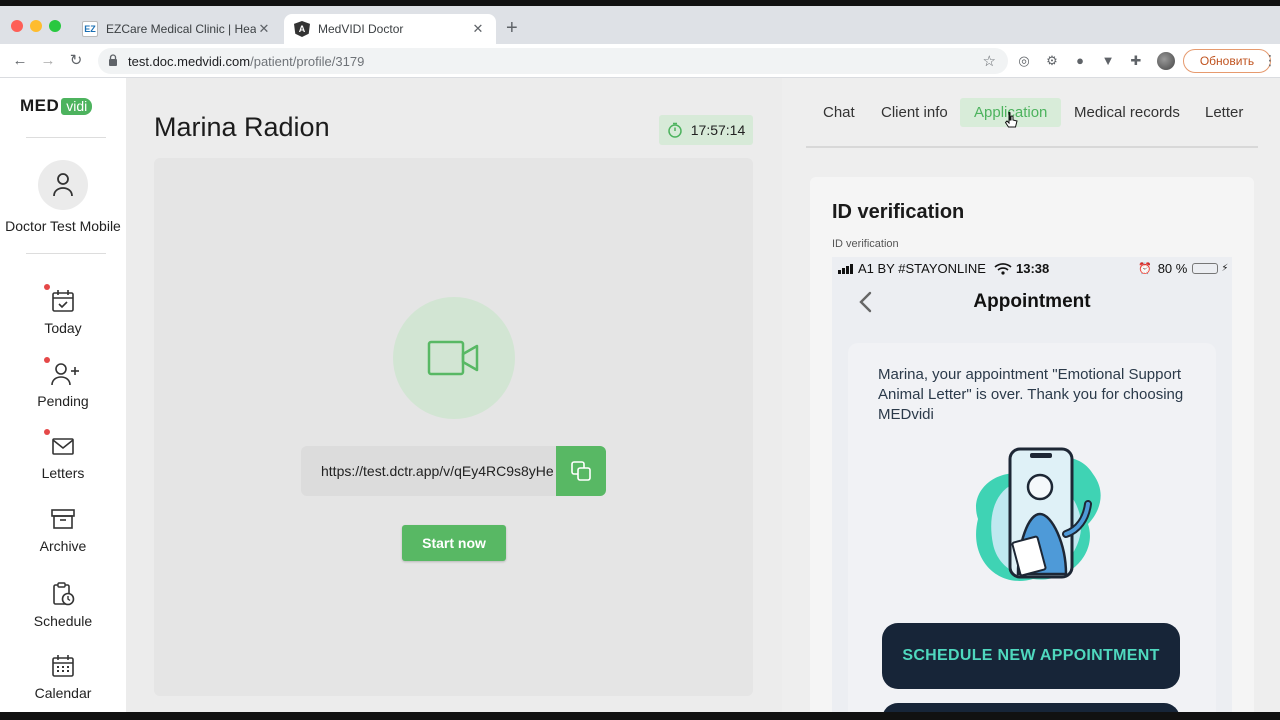 The height and width of the screenshot is (720, 1280). I want to click on nav-pending: Pending, so click(63, 389).